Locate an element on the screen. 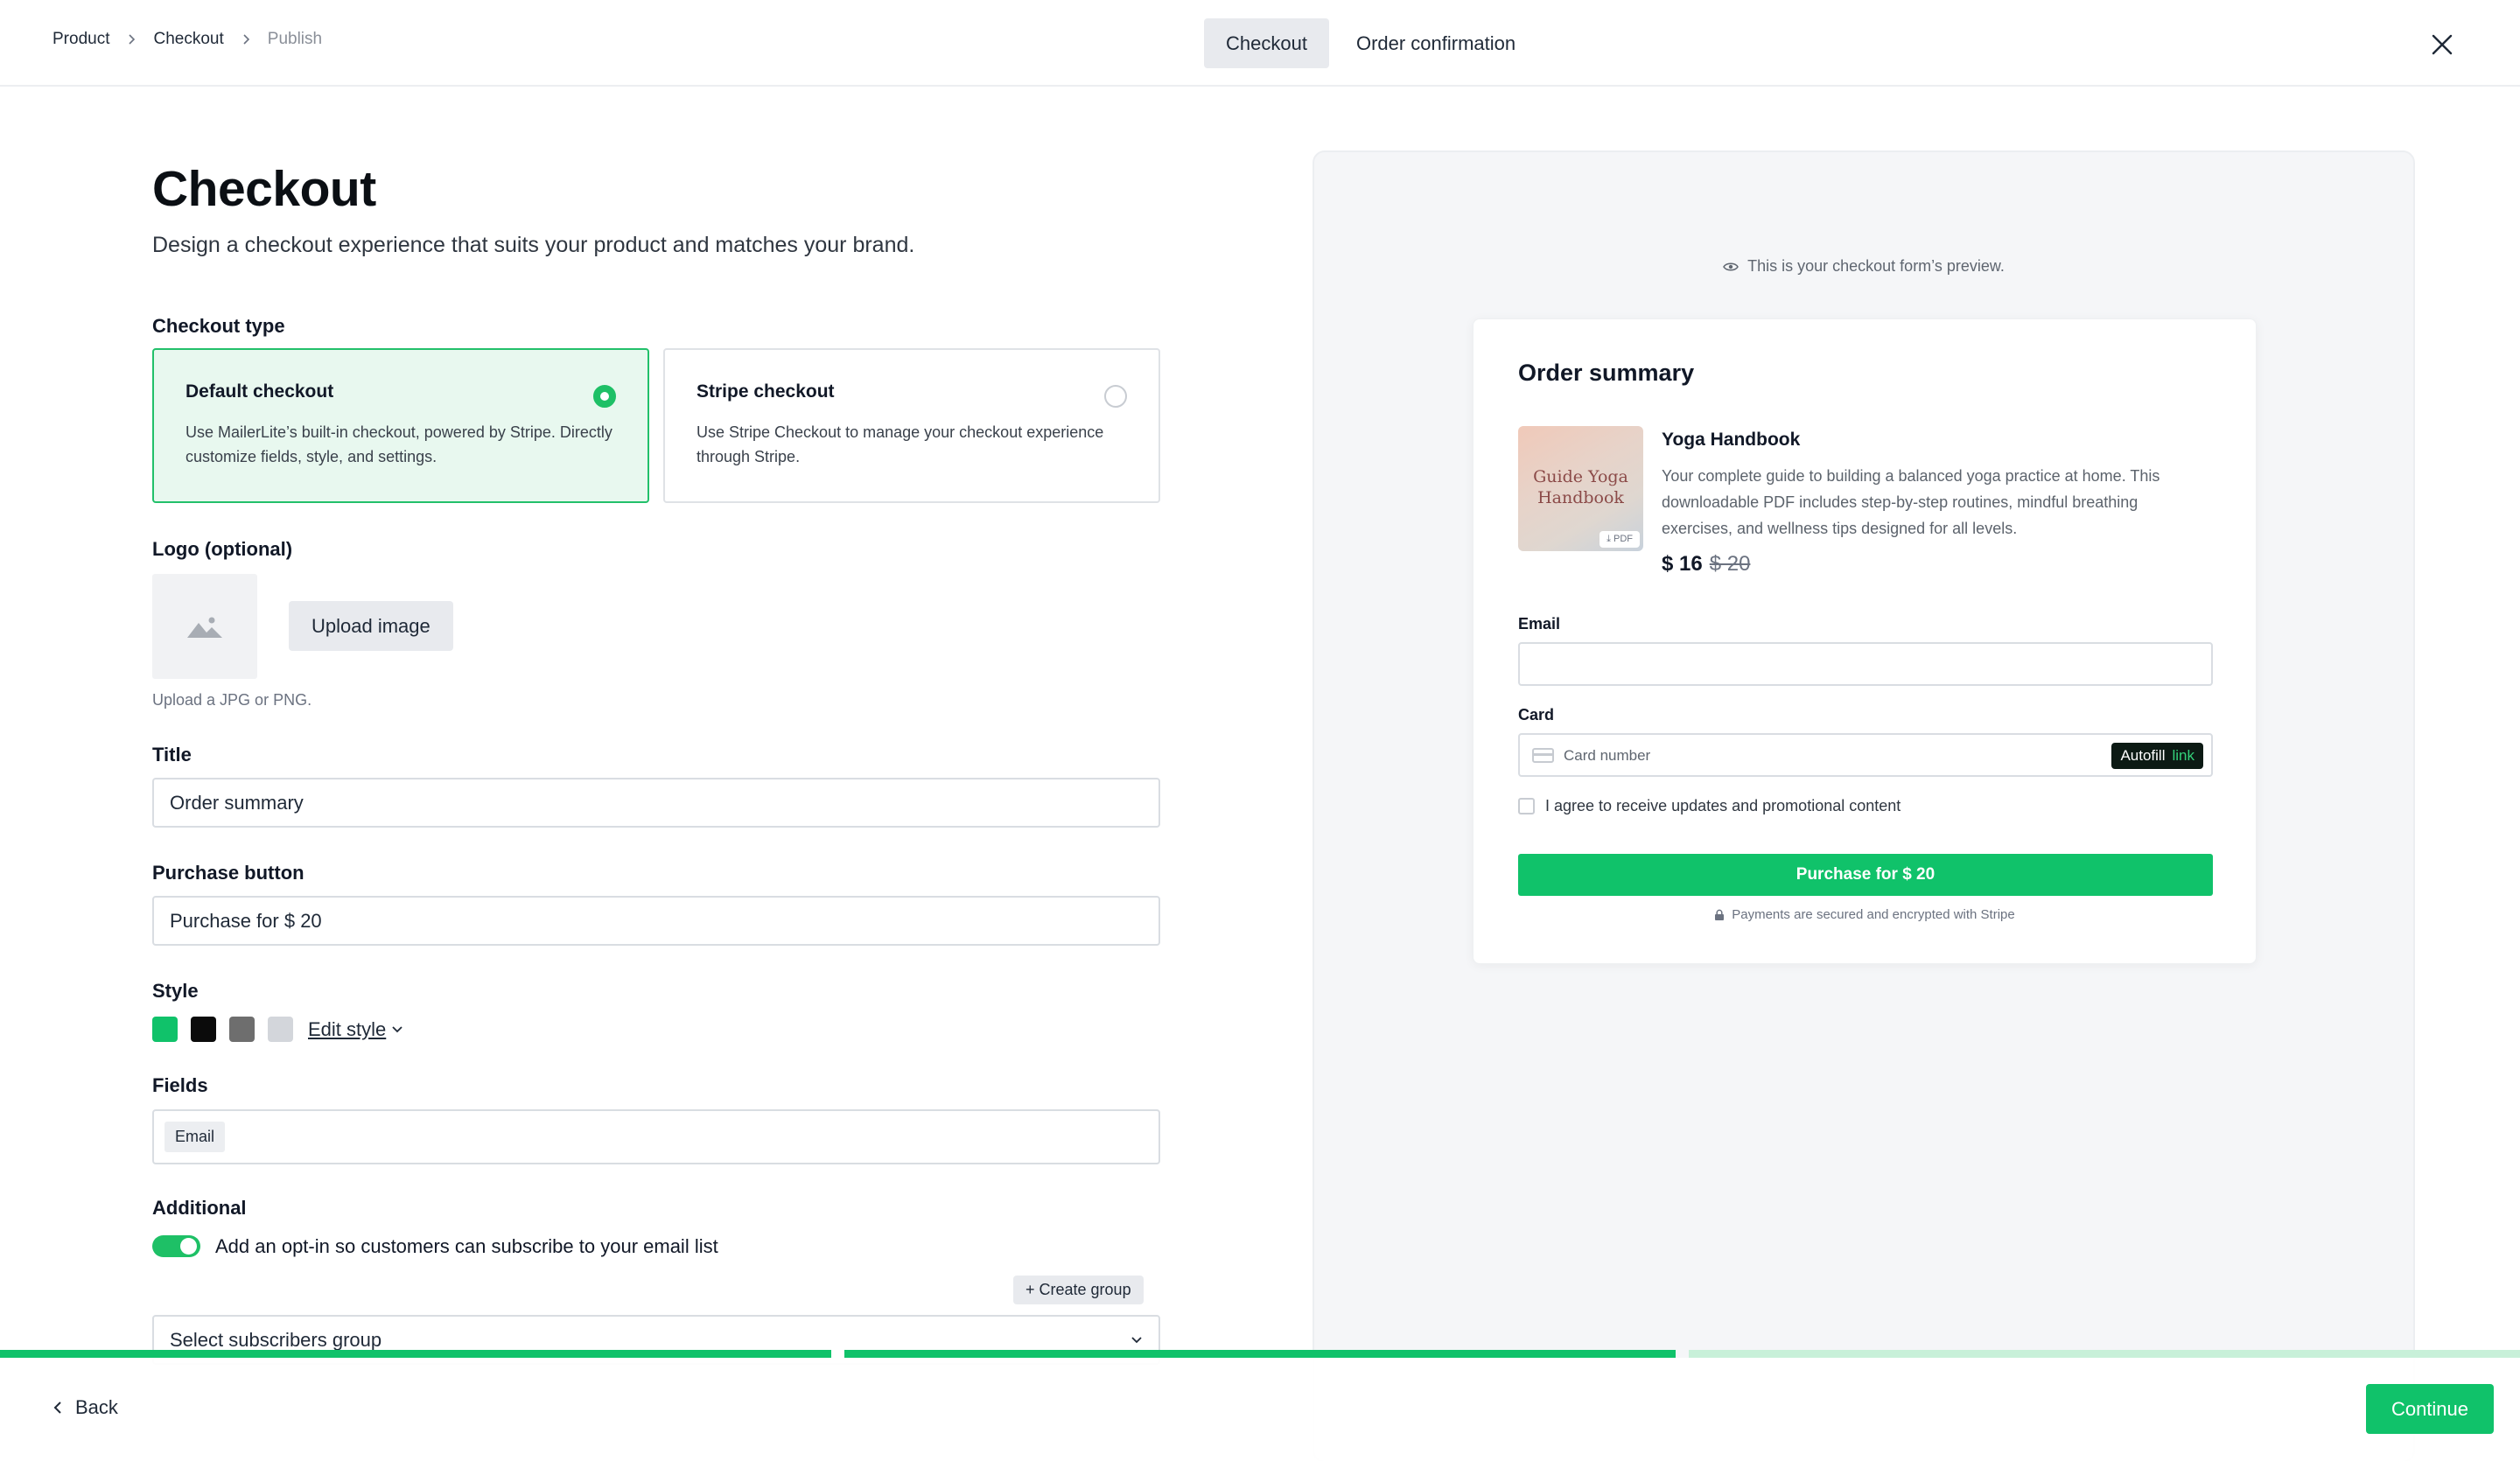 Image resolution: width=2520 pixels, height=1461 pixels. close-icon is located at coordinates (2442, 44).